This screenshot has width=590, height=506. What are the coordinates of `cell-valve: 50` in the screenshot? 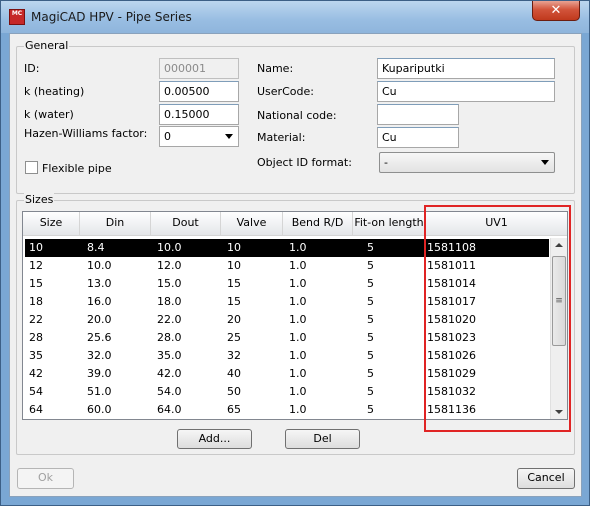 It's located at (234, 391).